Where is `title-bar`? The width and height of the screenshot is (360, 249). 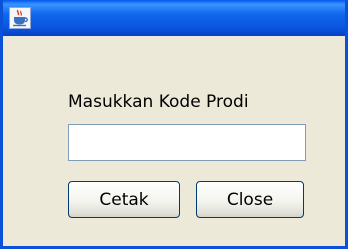
title-bar is located at coordinates (174, 18).